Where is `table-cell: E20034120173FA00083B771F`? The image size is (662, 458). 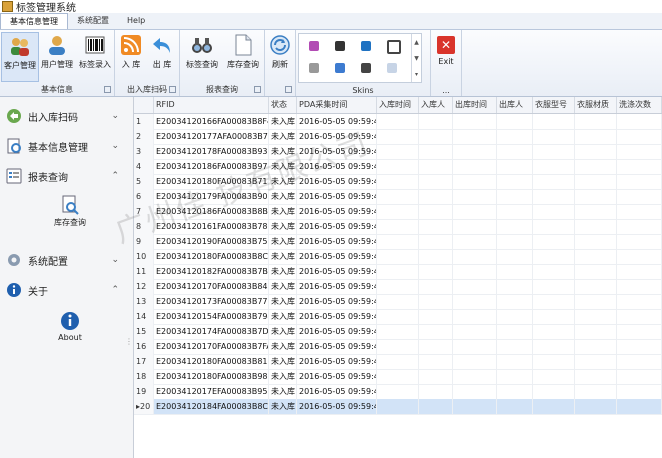
table-cell: E20034120173FA00083B771F is located at coordinates (211, 301).